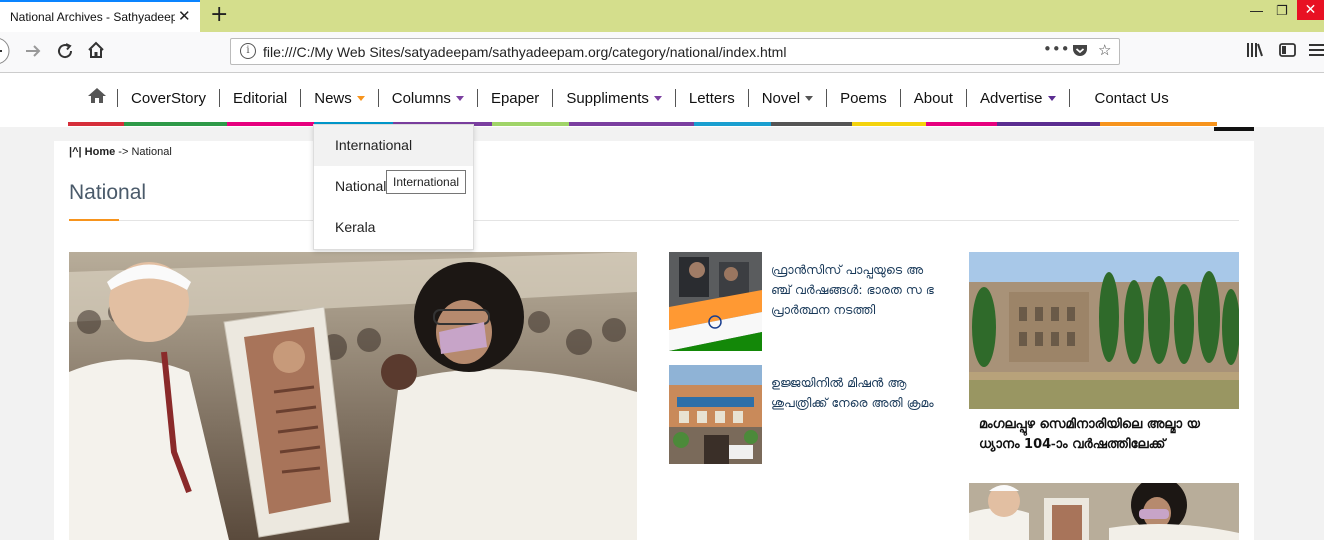 Image resolution: width=1324 pixels, height=540 pixels. Describe the element at coordinates (101, 98) in the screenshot. I see `home-menu-icon` at that location.